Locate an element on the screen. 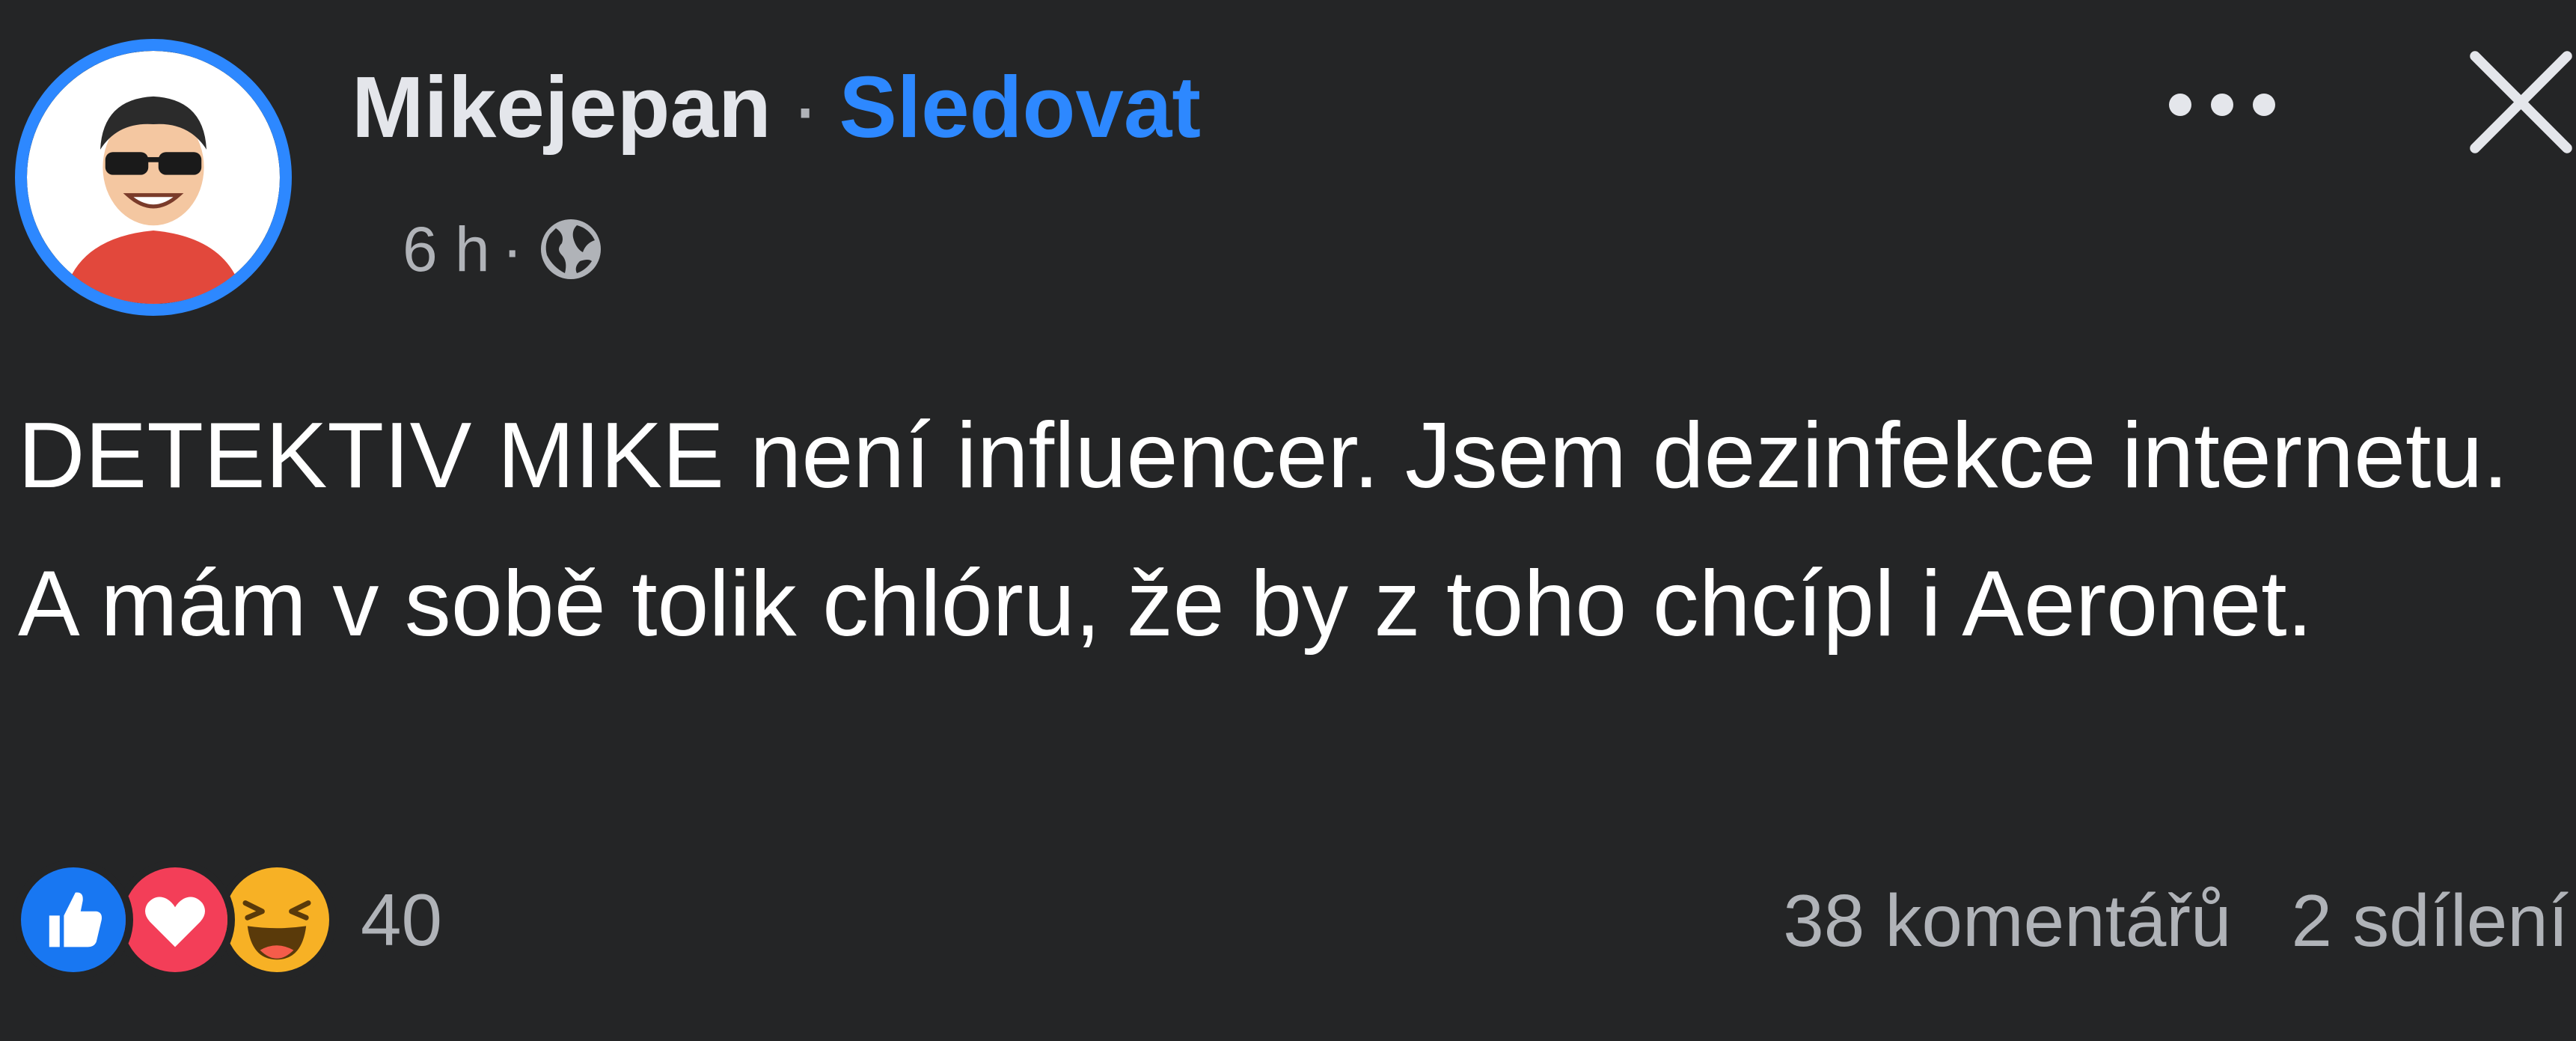 The image size is (2576, 1041). post-stats: 38 komentářů 2 sdílení is located at coordinates (2176, 920).